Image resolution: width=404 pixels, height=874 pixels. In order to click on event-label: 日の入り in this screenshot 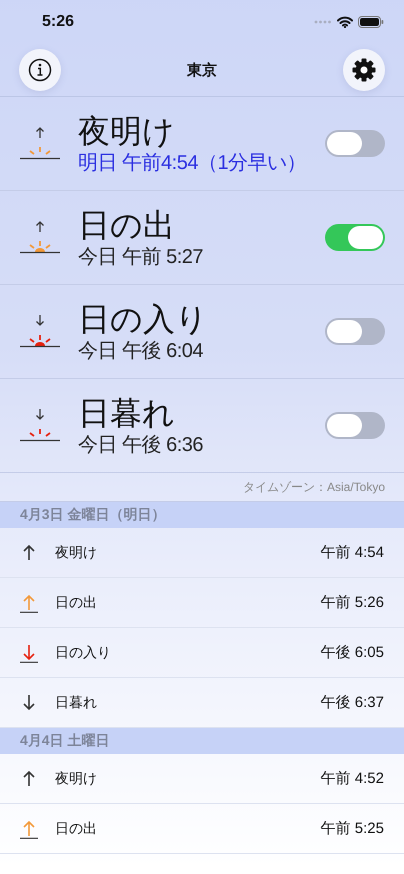, I will do `click(83, 653)`.